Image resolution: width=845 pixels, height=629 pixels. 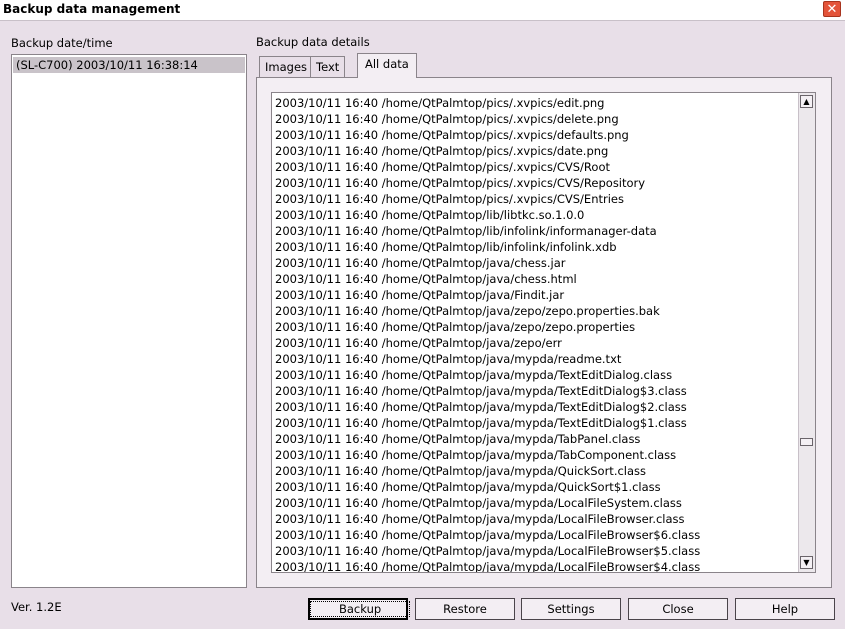 What do you see at coordinates (286, 67) in the screenshot?
I see `tab-images: Images` at bounding box center [286, 67].